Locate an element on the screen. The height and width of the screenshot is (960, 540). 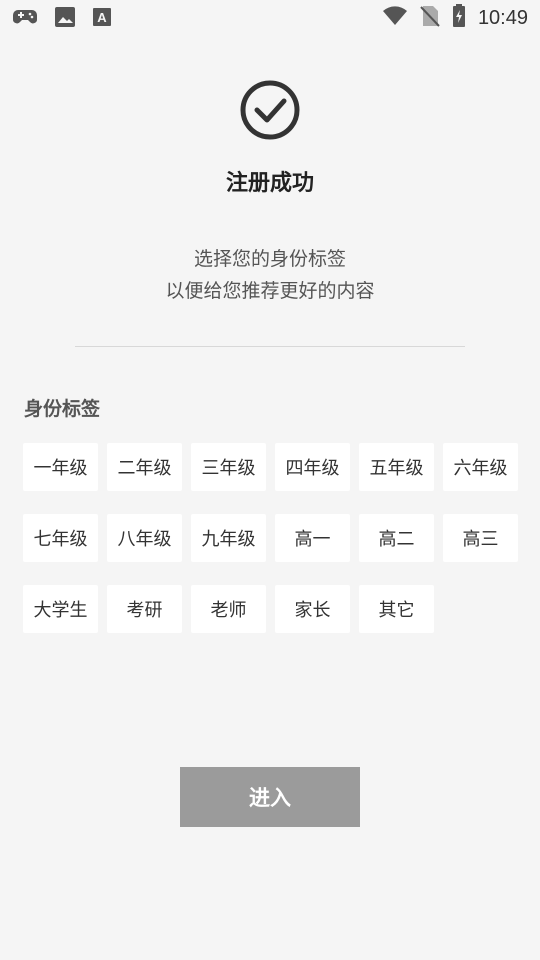
font-icon-letter: A is located at coordinates (102, 17).